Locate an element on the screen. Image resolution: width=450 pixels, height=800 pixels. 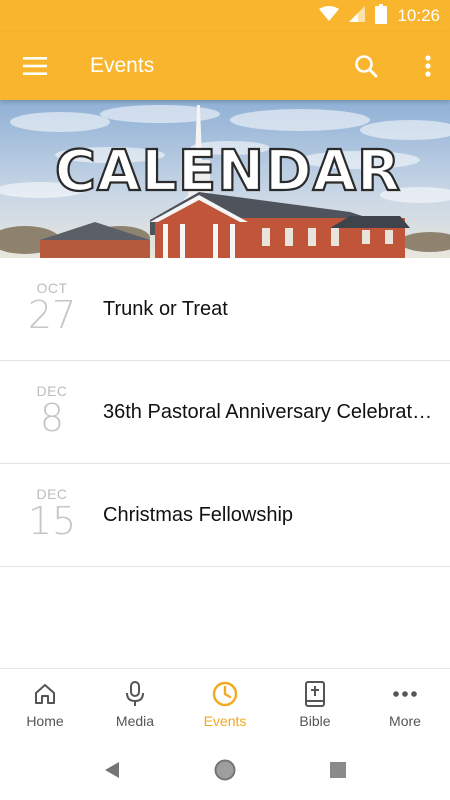
more-vert-icon is located at coordinates (428, 66).